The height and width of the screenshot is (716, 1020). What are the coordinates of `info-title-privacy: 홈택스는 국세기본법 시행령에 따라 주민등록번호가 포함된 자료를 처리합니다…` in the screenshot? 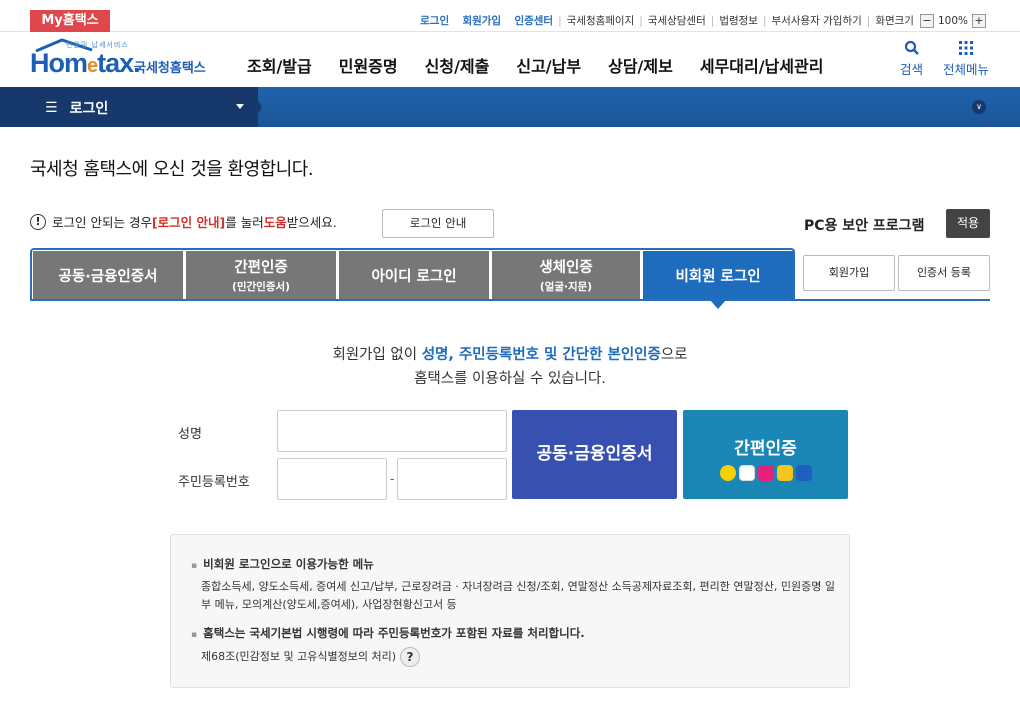 It's located at (388, 633).